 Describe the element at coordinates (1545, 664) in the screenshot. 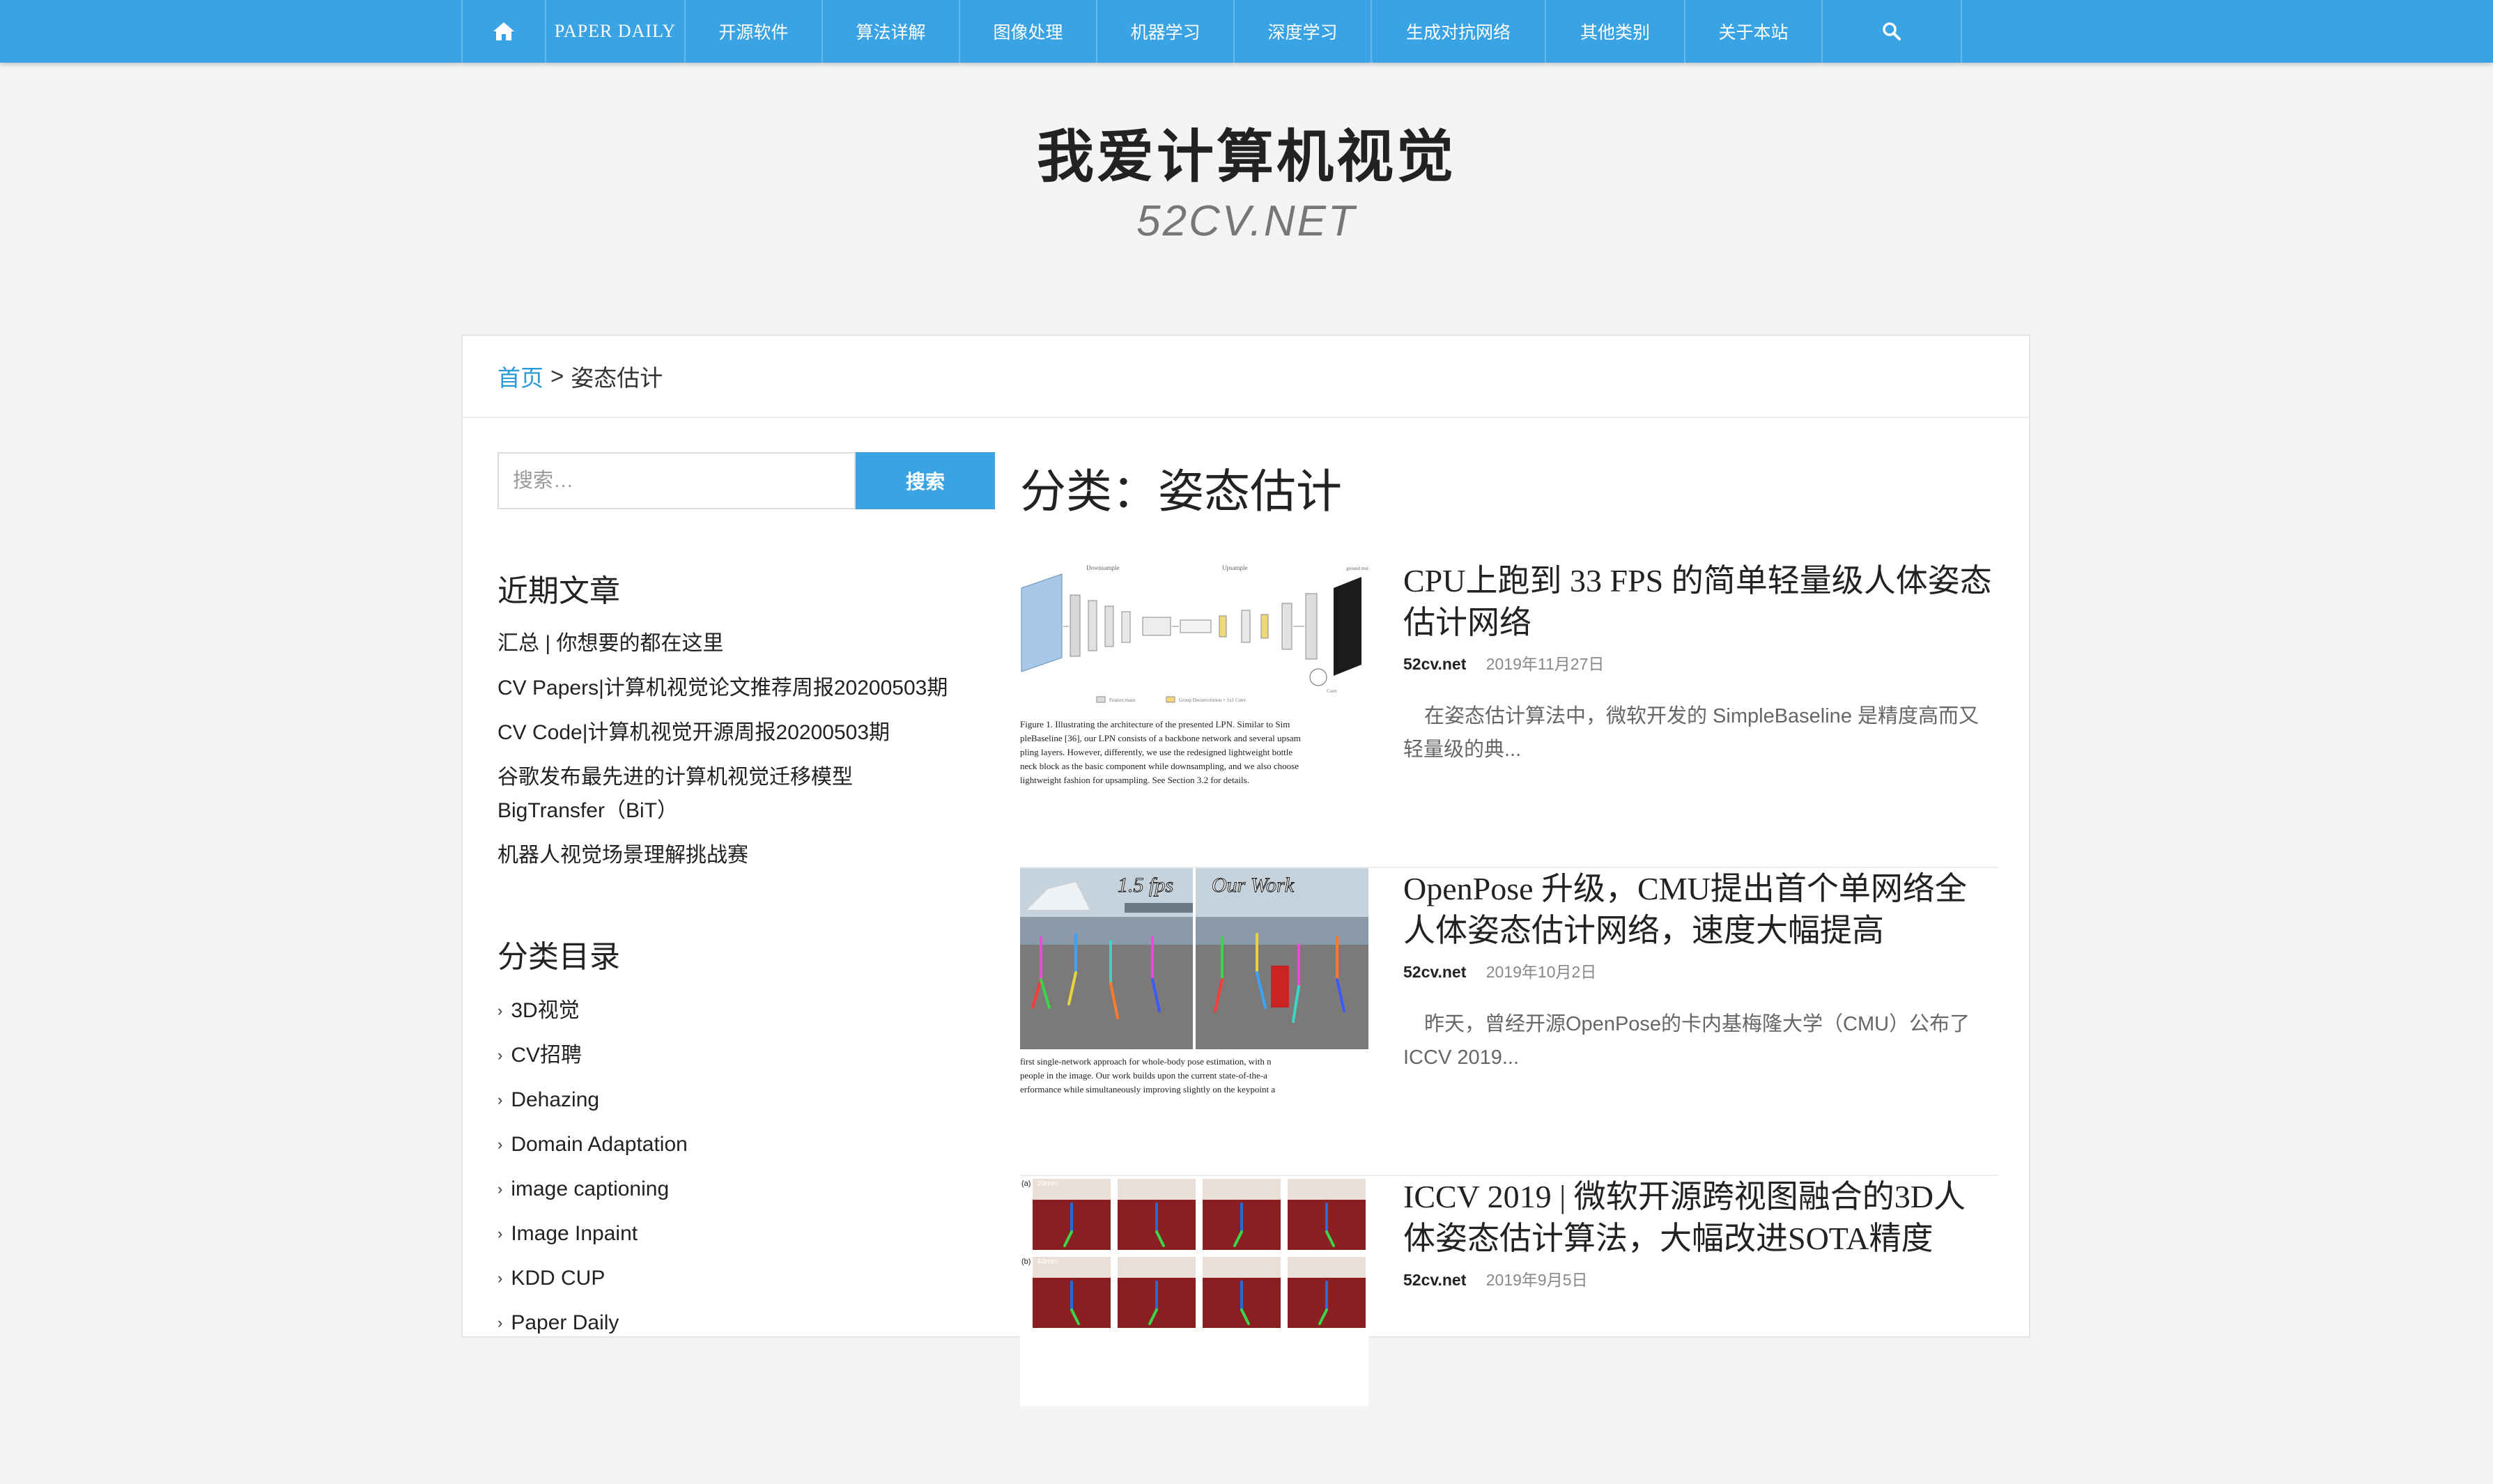

I see `post-date: 2019年11月27日` at that location.